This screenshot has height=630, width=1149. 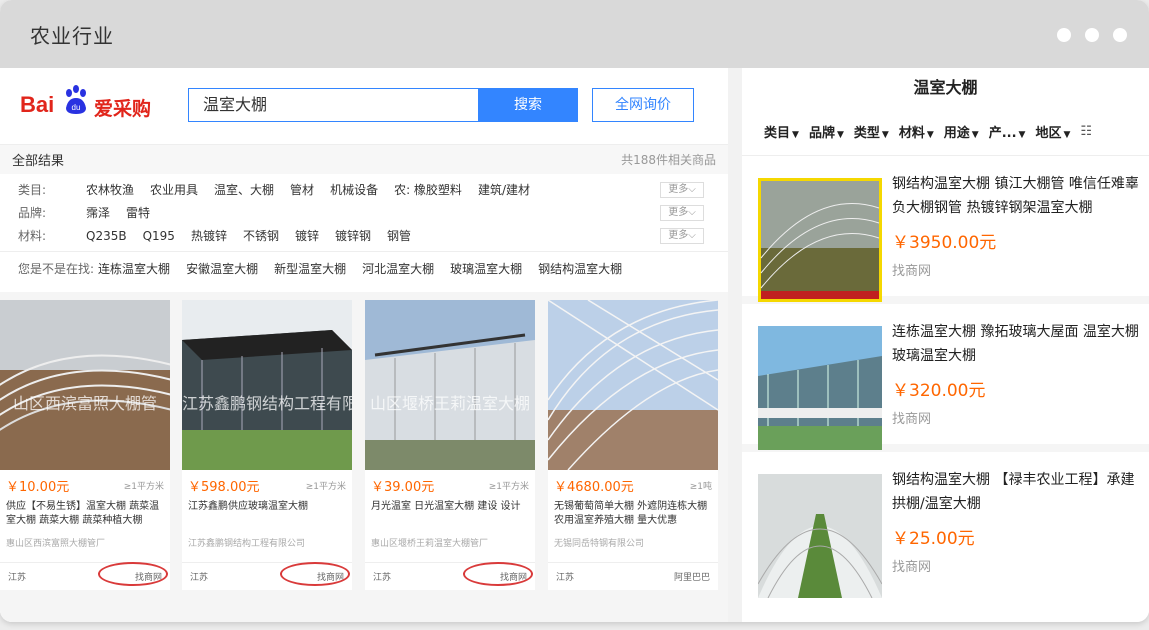 What do you see at coordinates (450, 515) in the screenshot?
I see `product-title: 月光温室 日光温室大棚 建设 设计` at bounding box center [450, 515].